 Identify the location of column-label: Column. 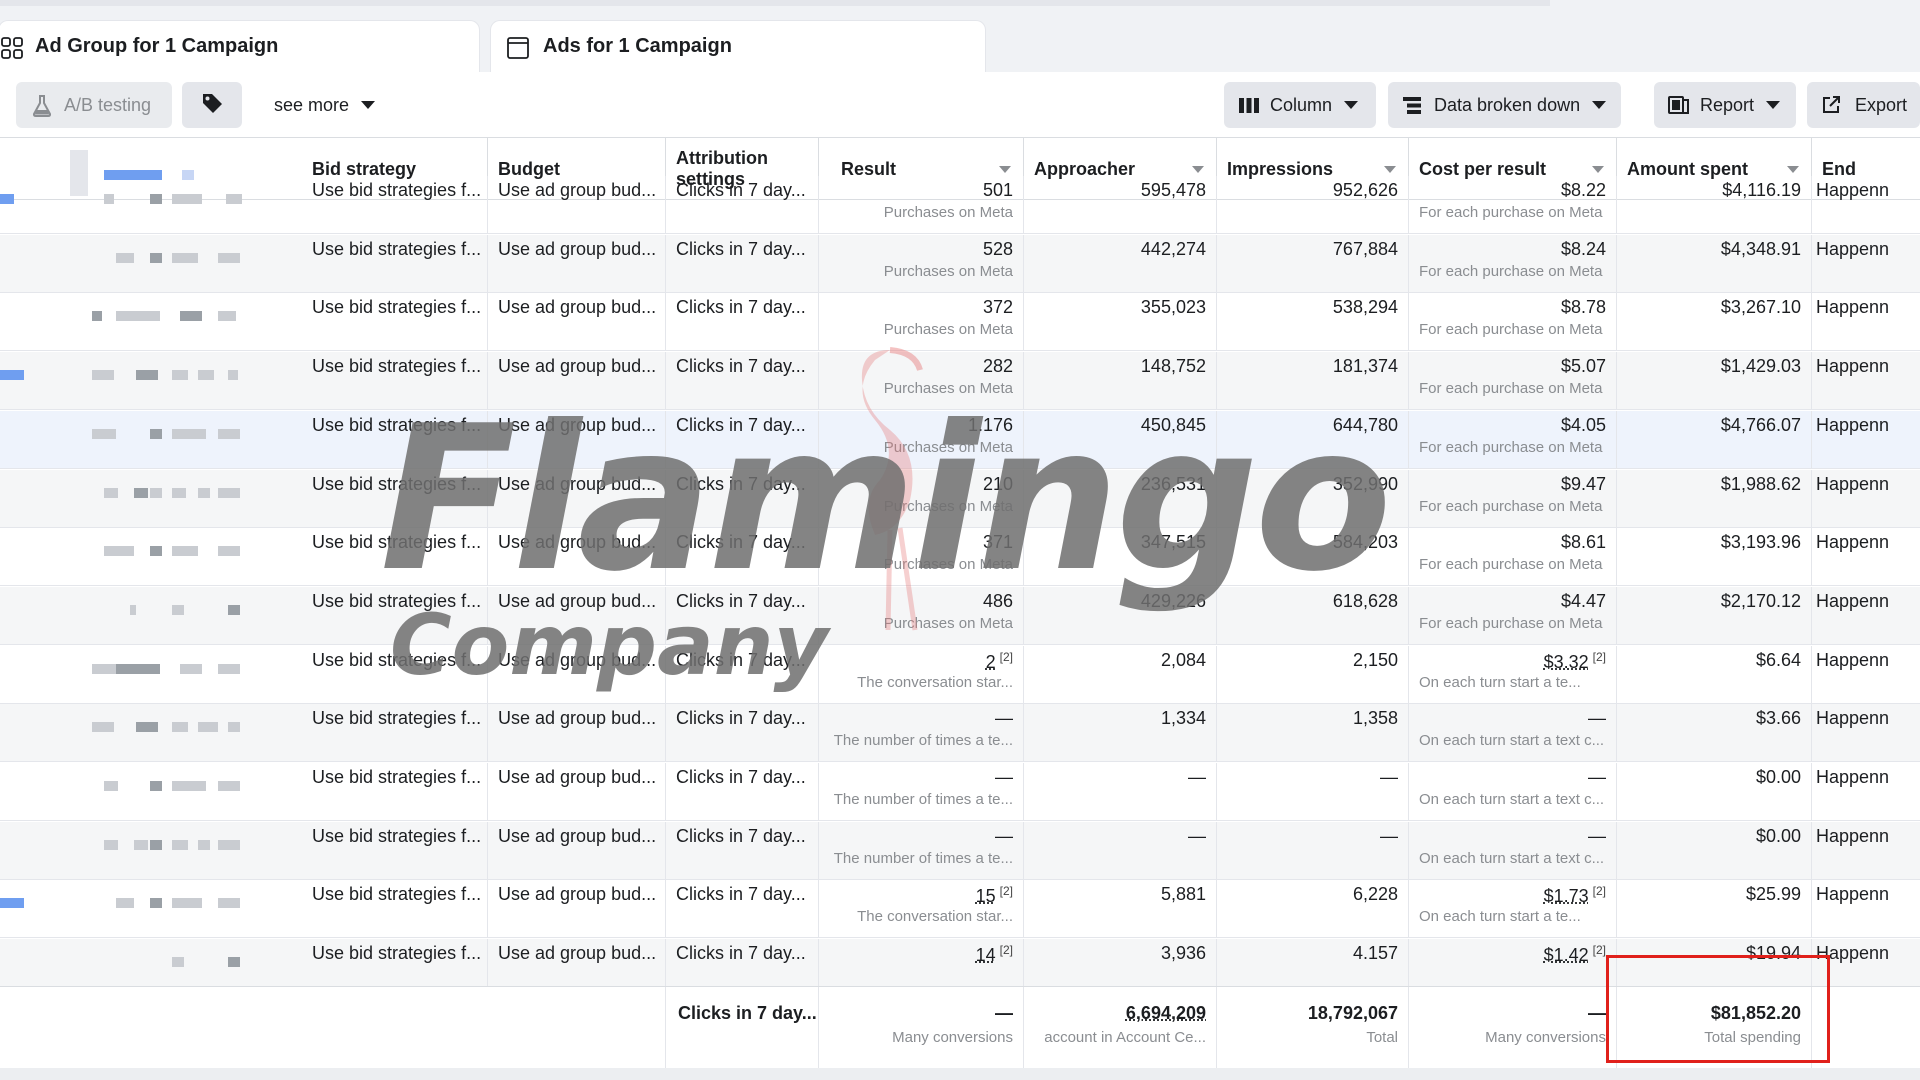
(1301, 104).